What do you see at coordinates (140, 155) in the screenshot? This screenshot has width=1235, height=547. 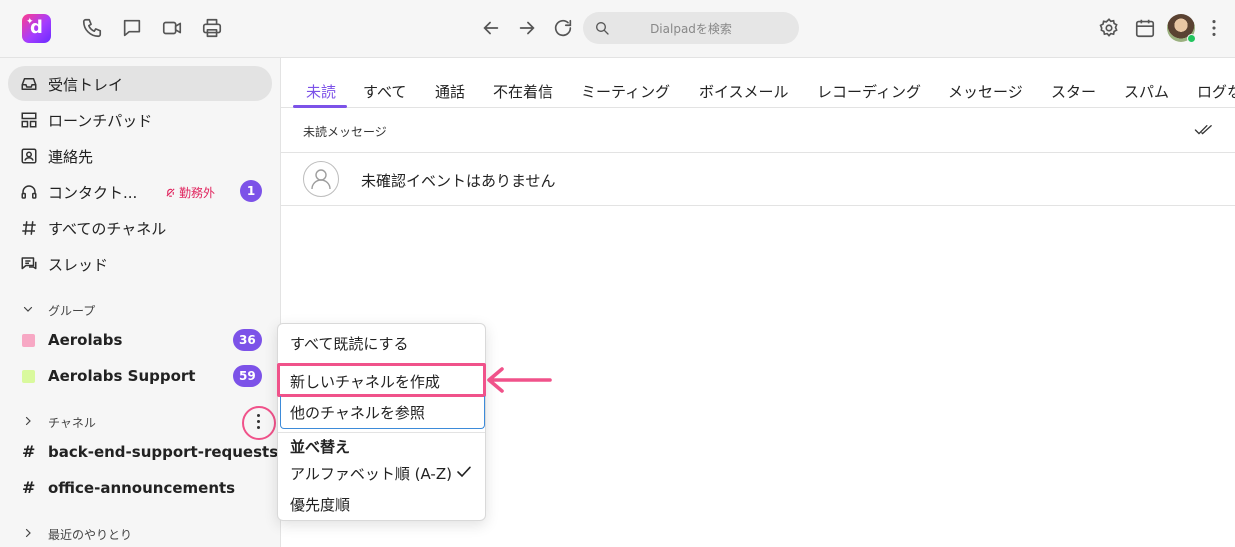 I see `sidebar-item-contacts: 連絡先` at bounding box center [140, 155].